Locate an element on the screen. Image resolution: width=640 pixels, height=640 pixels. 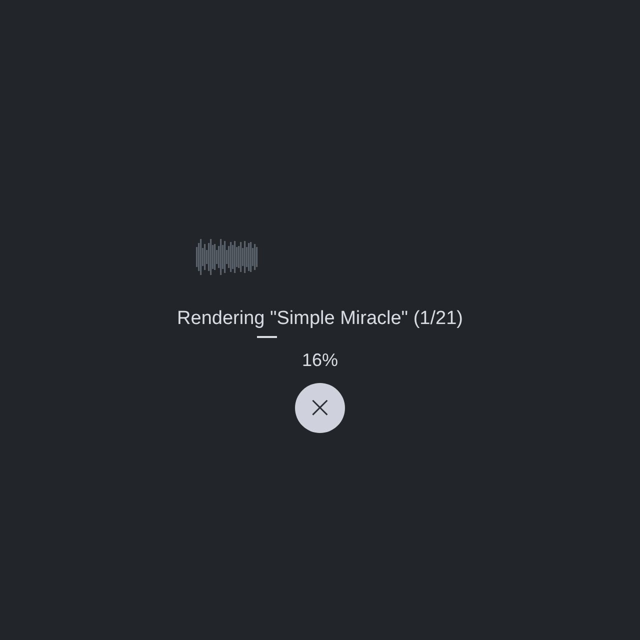
cancel-button: × is located at coordinates (320, 408).